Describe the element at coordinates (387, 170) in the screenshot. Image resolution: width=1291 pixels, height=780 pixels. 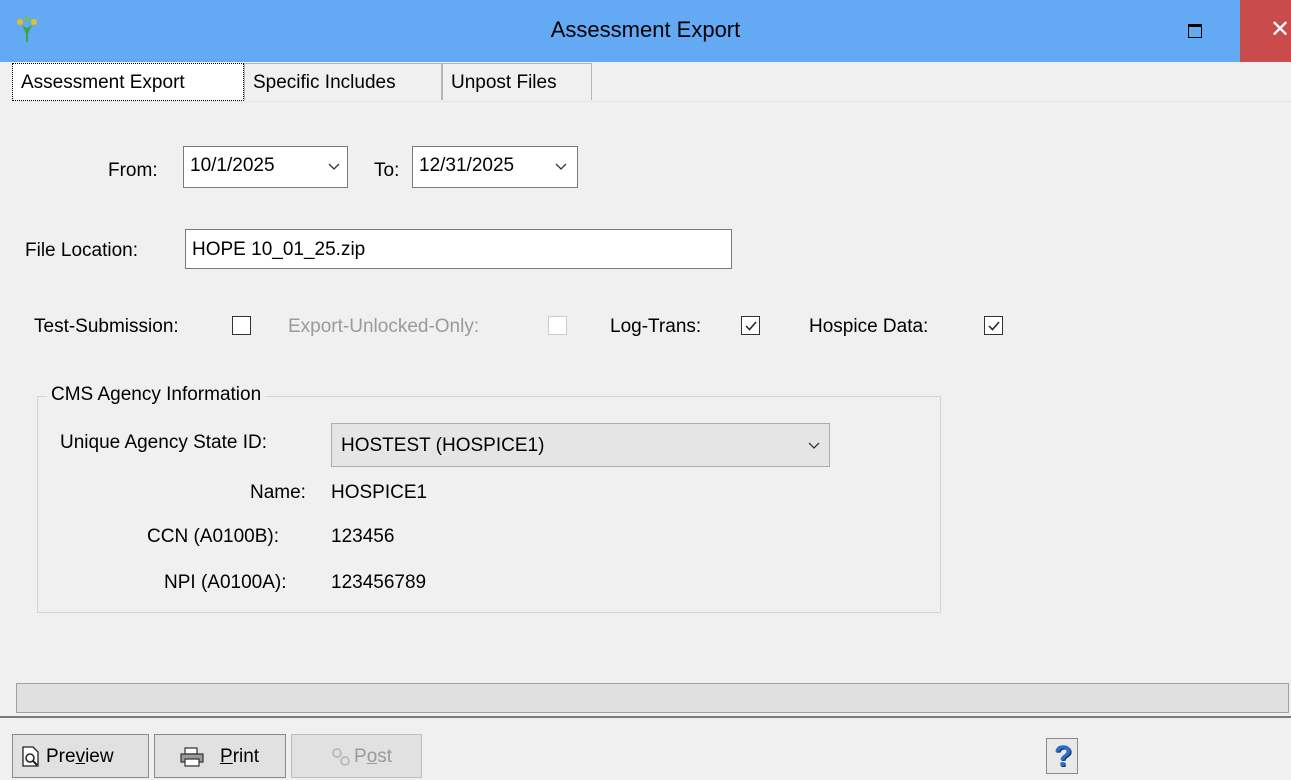
I see `to-label: To:` at that location.